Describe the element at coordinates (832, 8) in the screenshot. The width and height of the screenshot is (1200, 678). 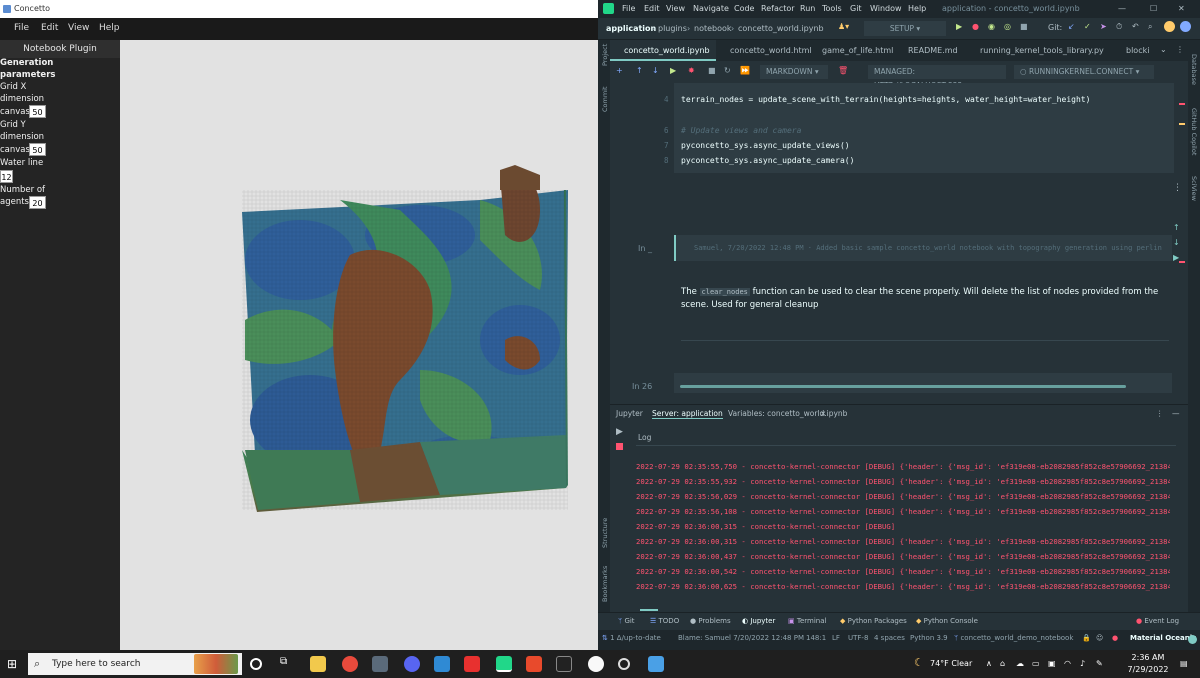
I see `menu-tools: Tools` at that location.